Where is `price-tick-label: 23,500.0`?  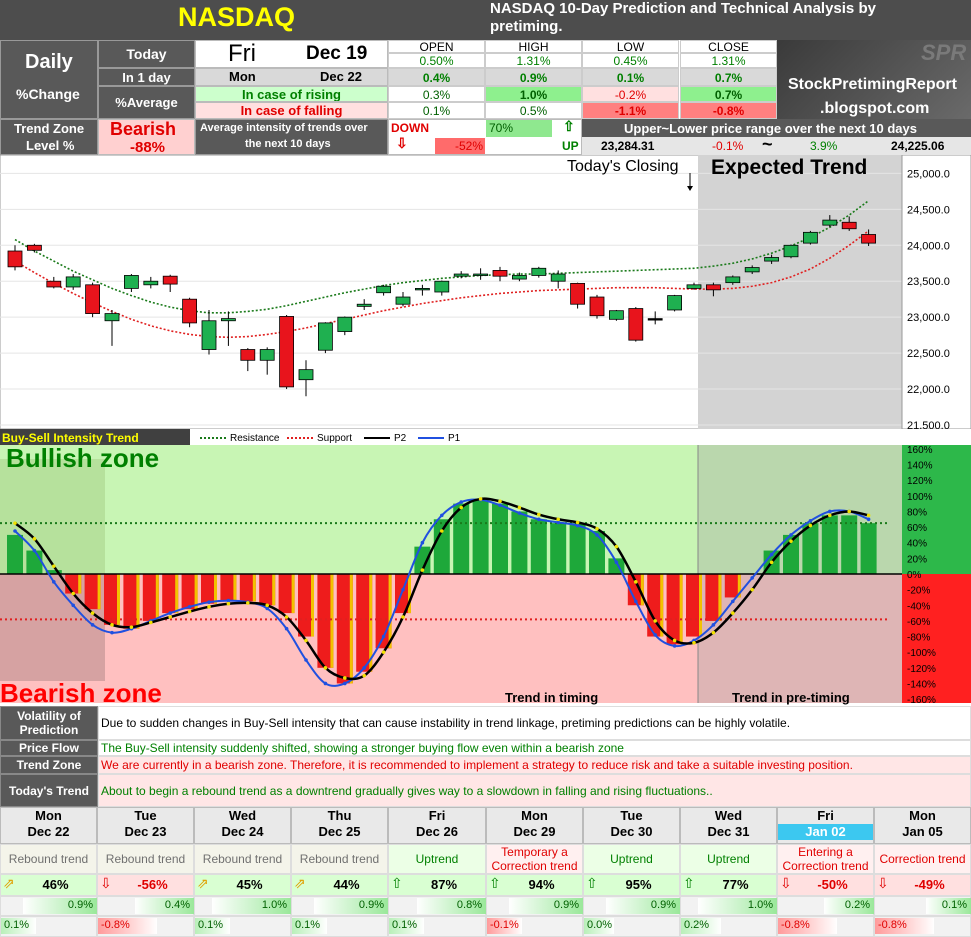
price-tick-label: 23,500.0 is located at coordinates (928, 282).